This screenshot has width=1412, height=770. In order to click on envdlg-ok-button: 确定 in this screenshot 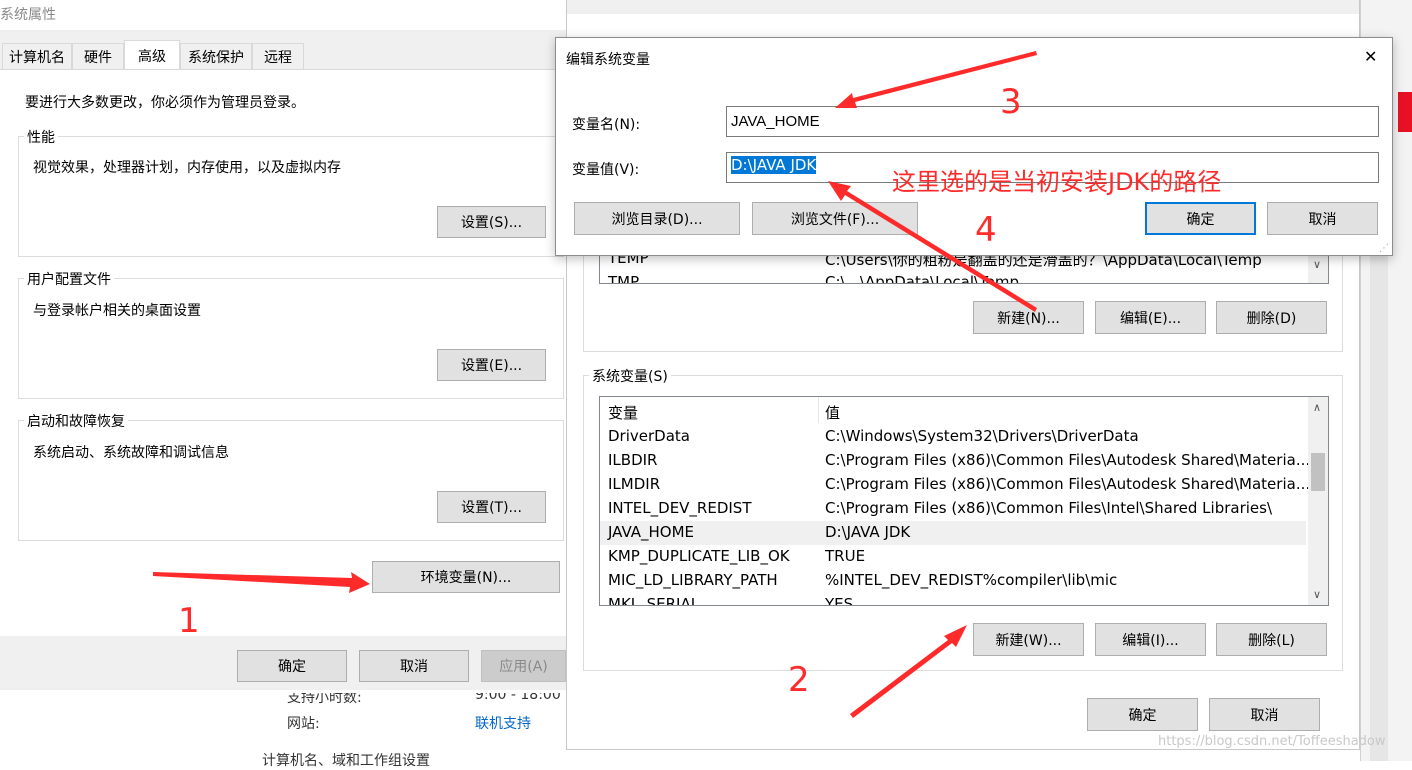, I will do `click(1142, 714)`.